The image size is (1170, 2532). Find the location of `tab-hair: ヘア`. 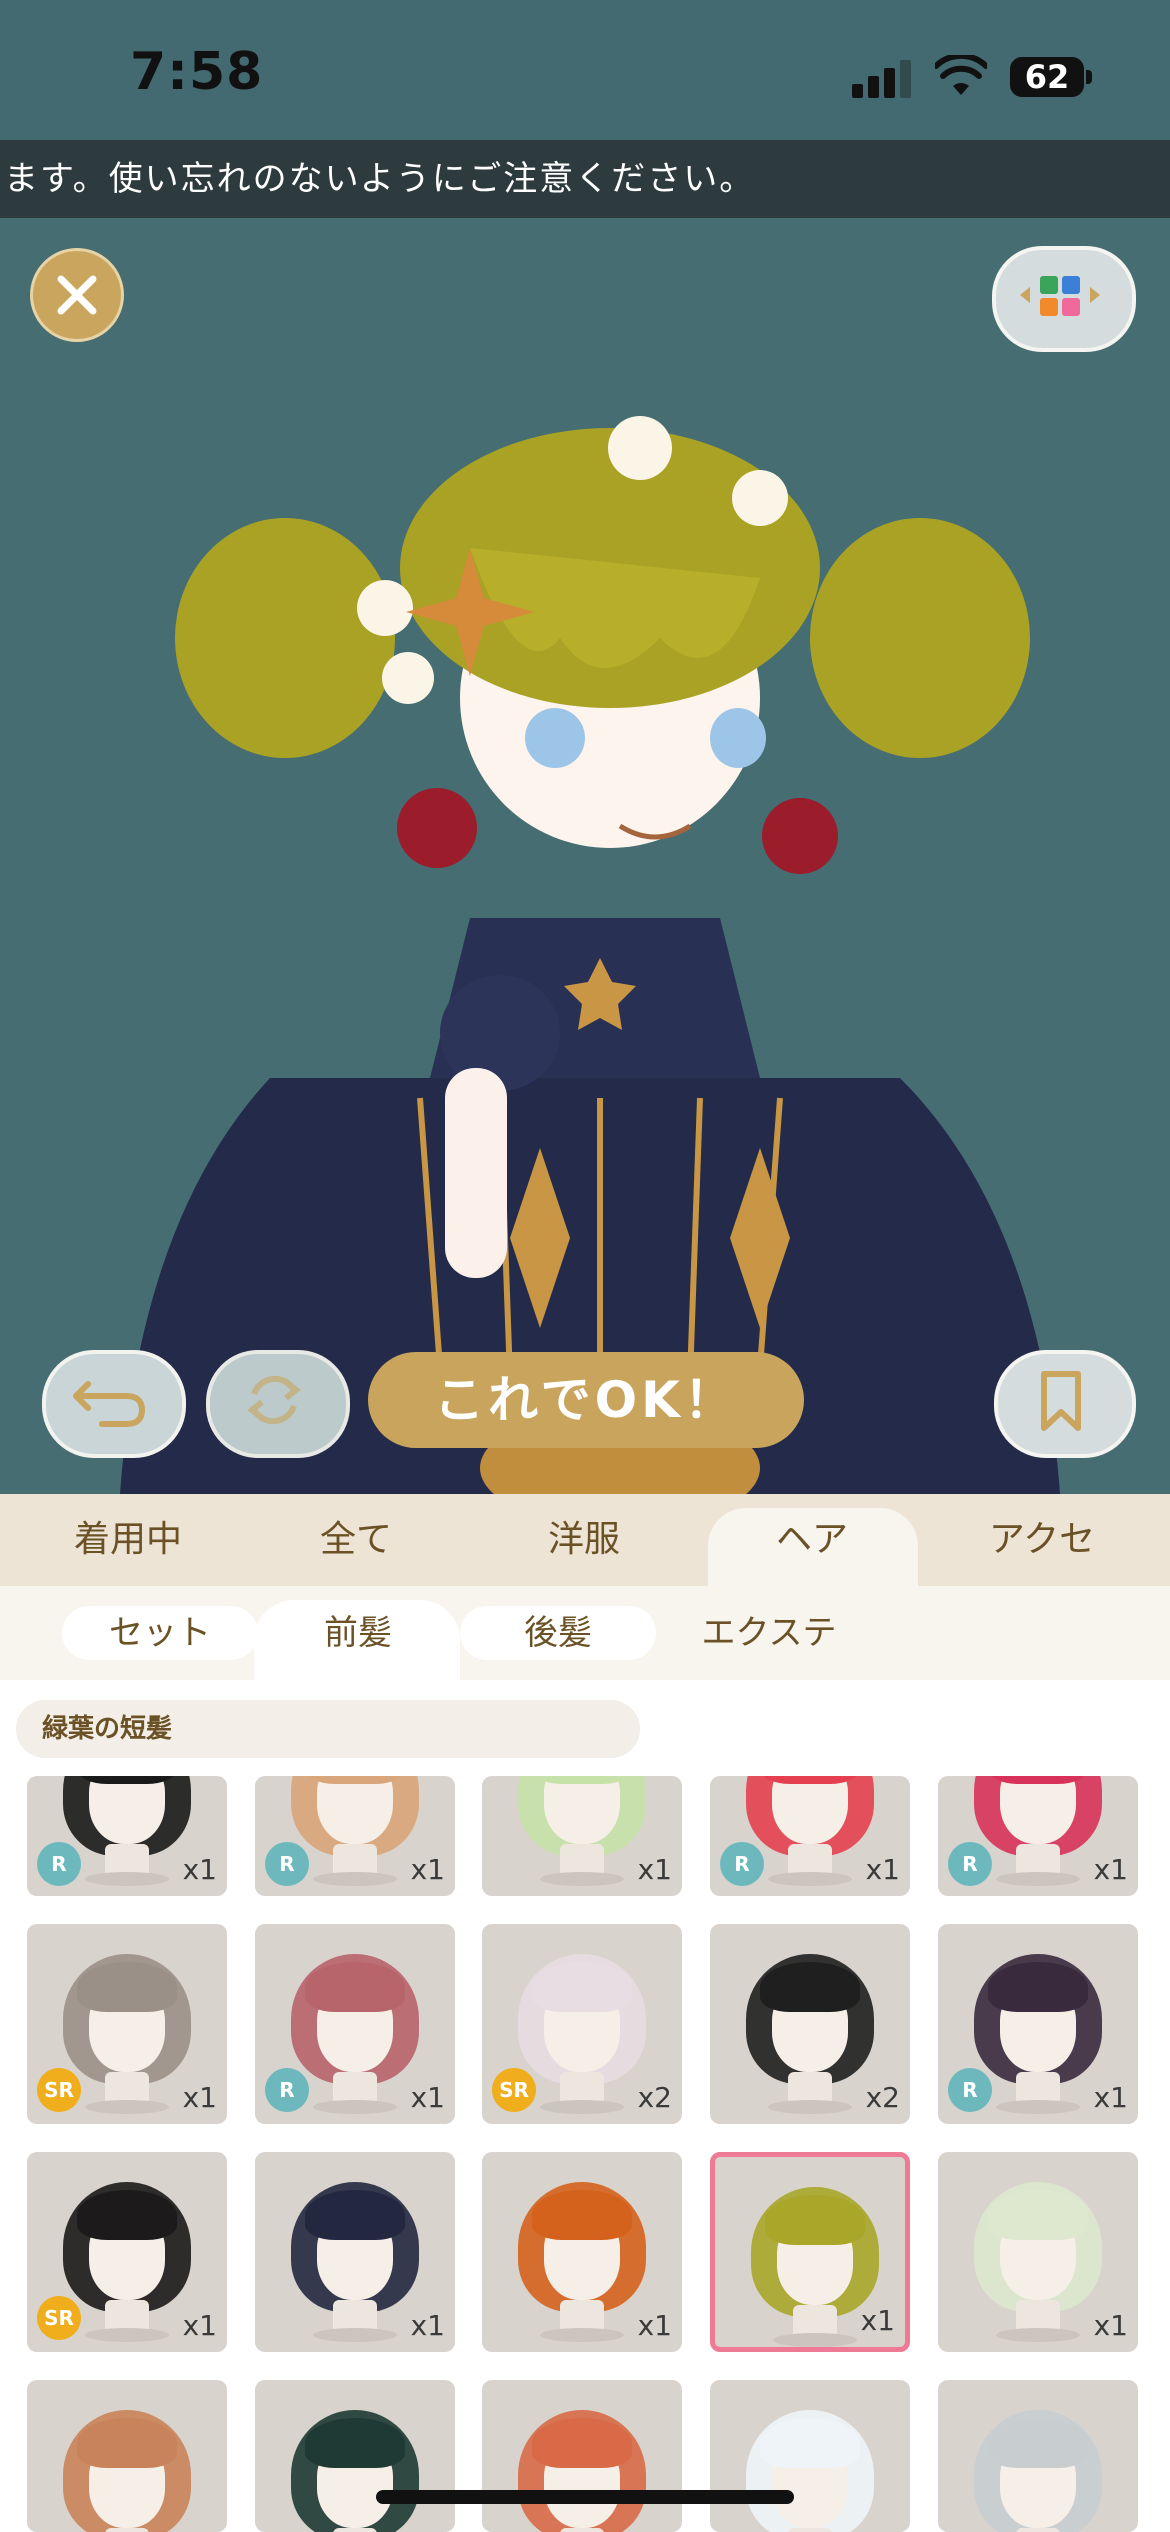

tab-hair: ヘア is located at coordinates (812, 1540).